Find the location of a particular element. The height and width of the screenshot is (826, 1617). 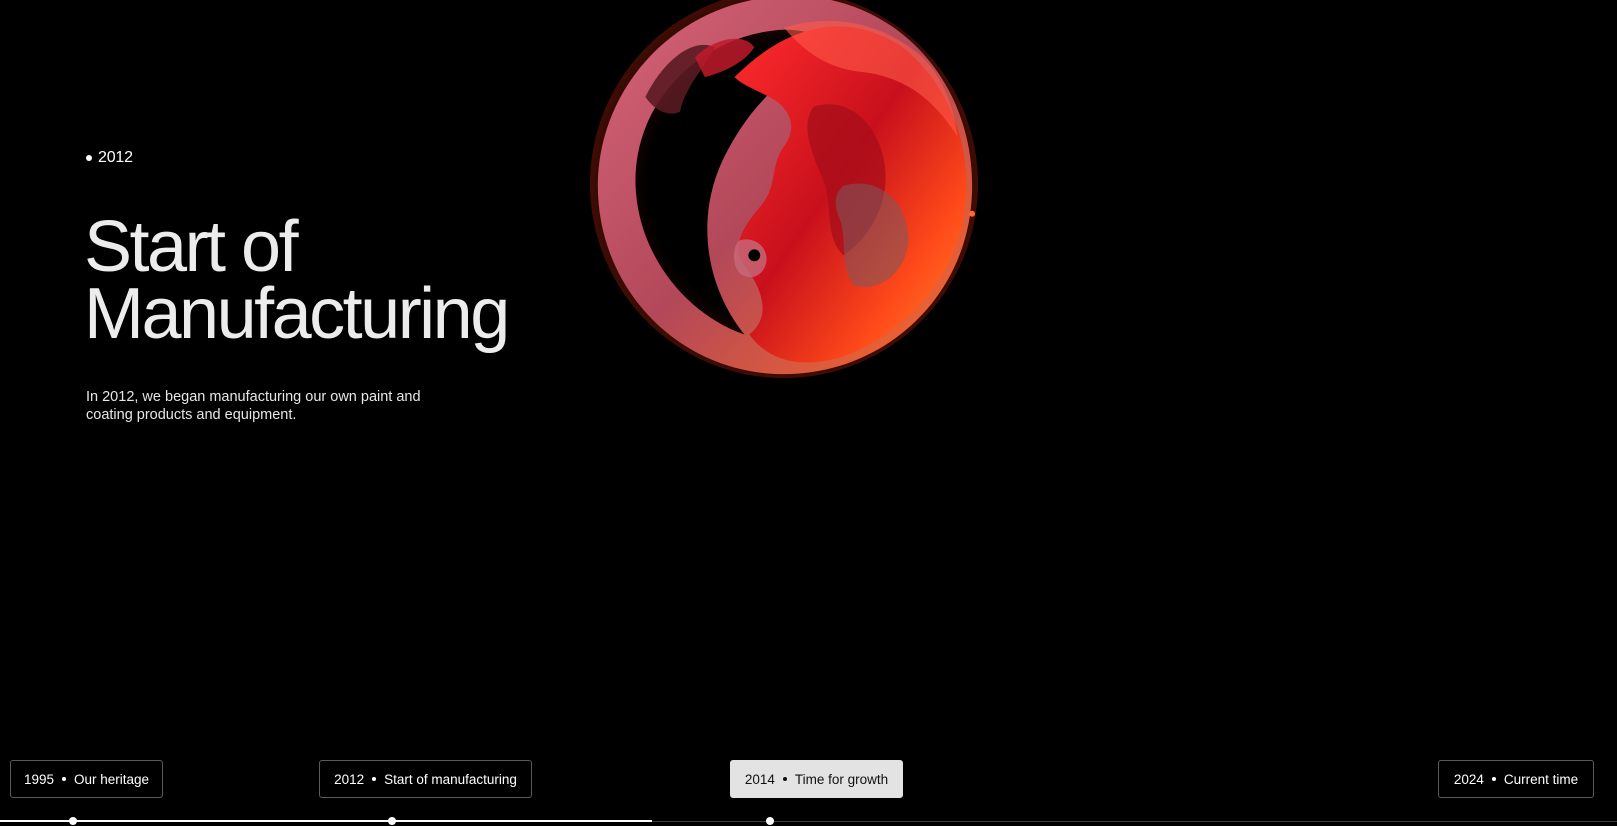

timeline-tab-2024: 2024 Current time is located at coordinates (1516, 779).